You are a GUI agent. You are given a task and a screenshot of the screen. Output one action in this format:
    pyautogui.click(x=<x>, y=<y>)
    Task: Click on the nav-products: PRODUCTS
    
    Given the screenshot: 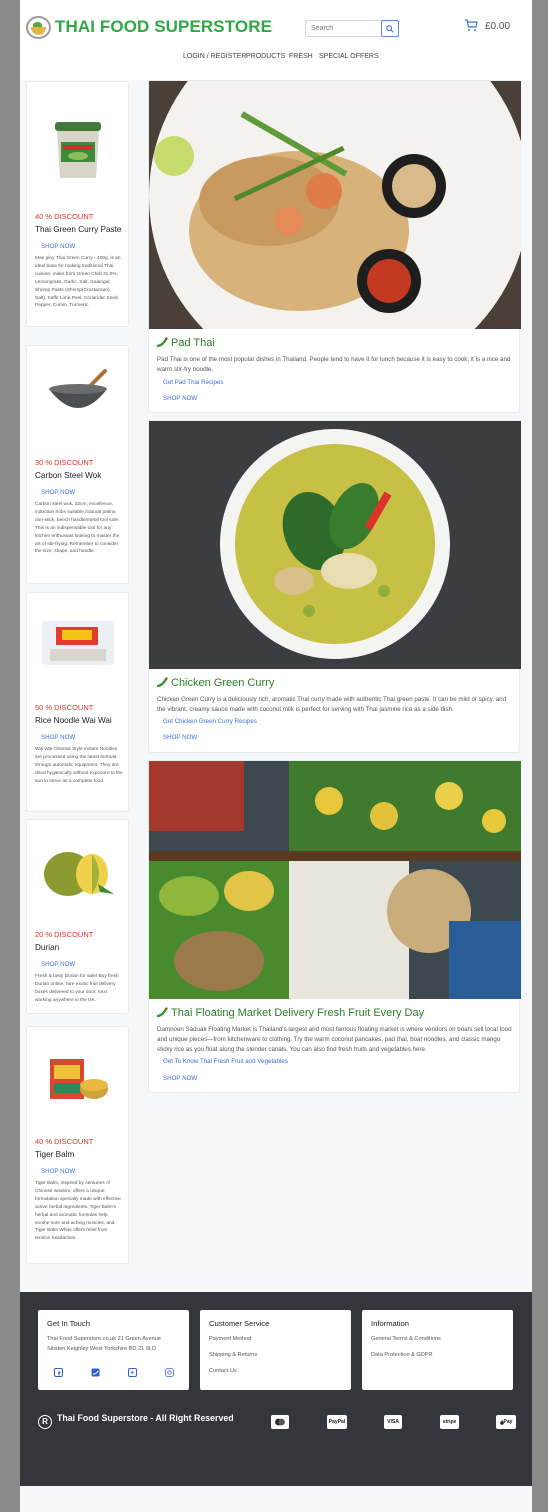 What is the action you would take?
    pyautogui.click(x=265, y=56)
    